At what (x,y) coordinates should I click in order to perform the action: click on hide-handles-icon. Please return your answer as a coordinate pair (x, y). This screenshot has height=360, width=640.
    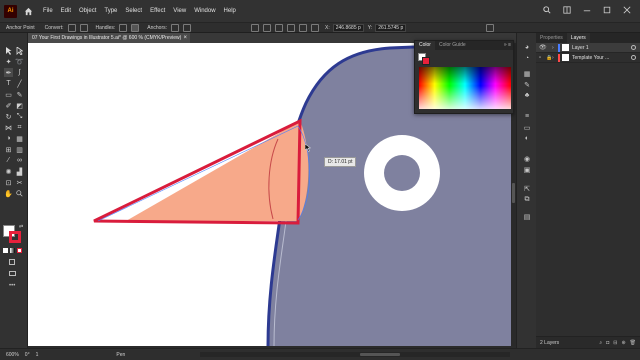
    Looking at the image, I should click on (135, 27).